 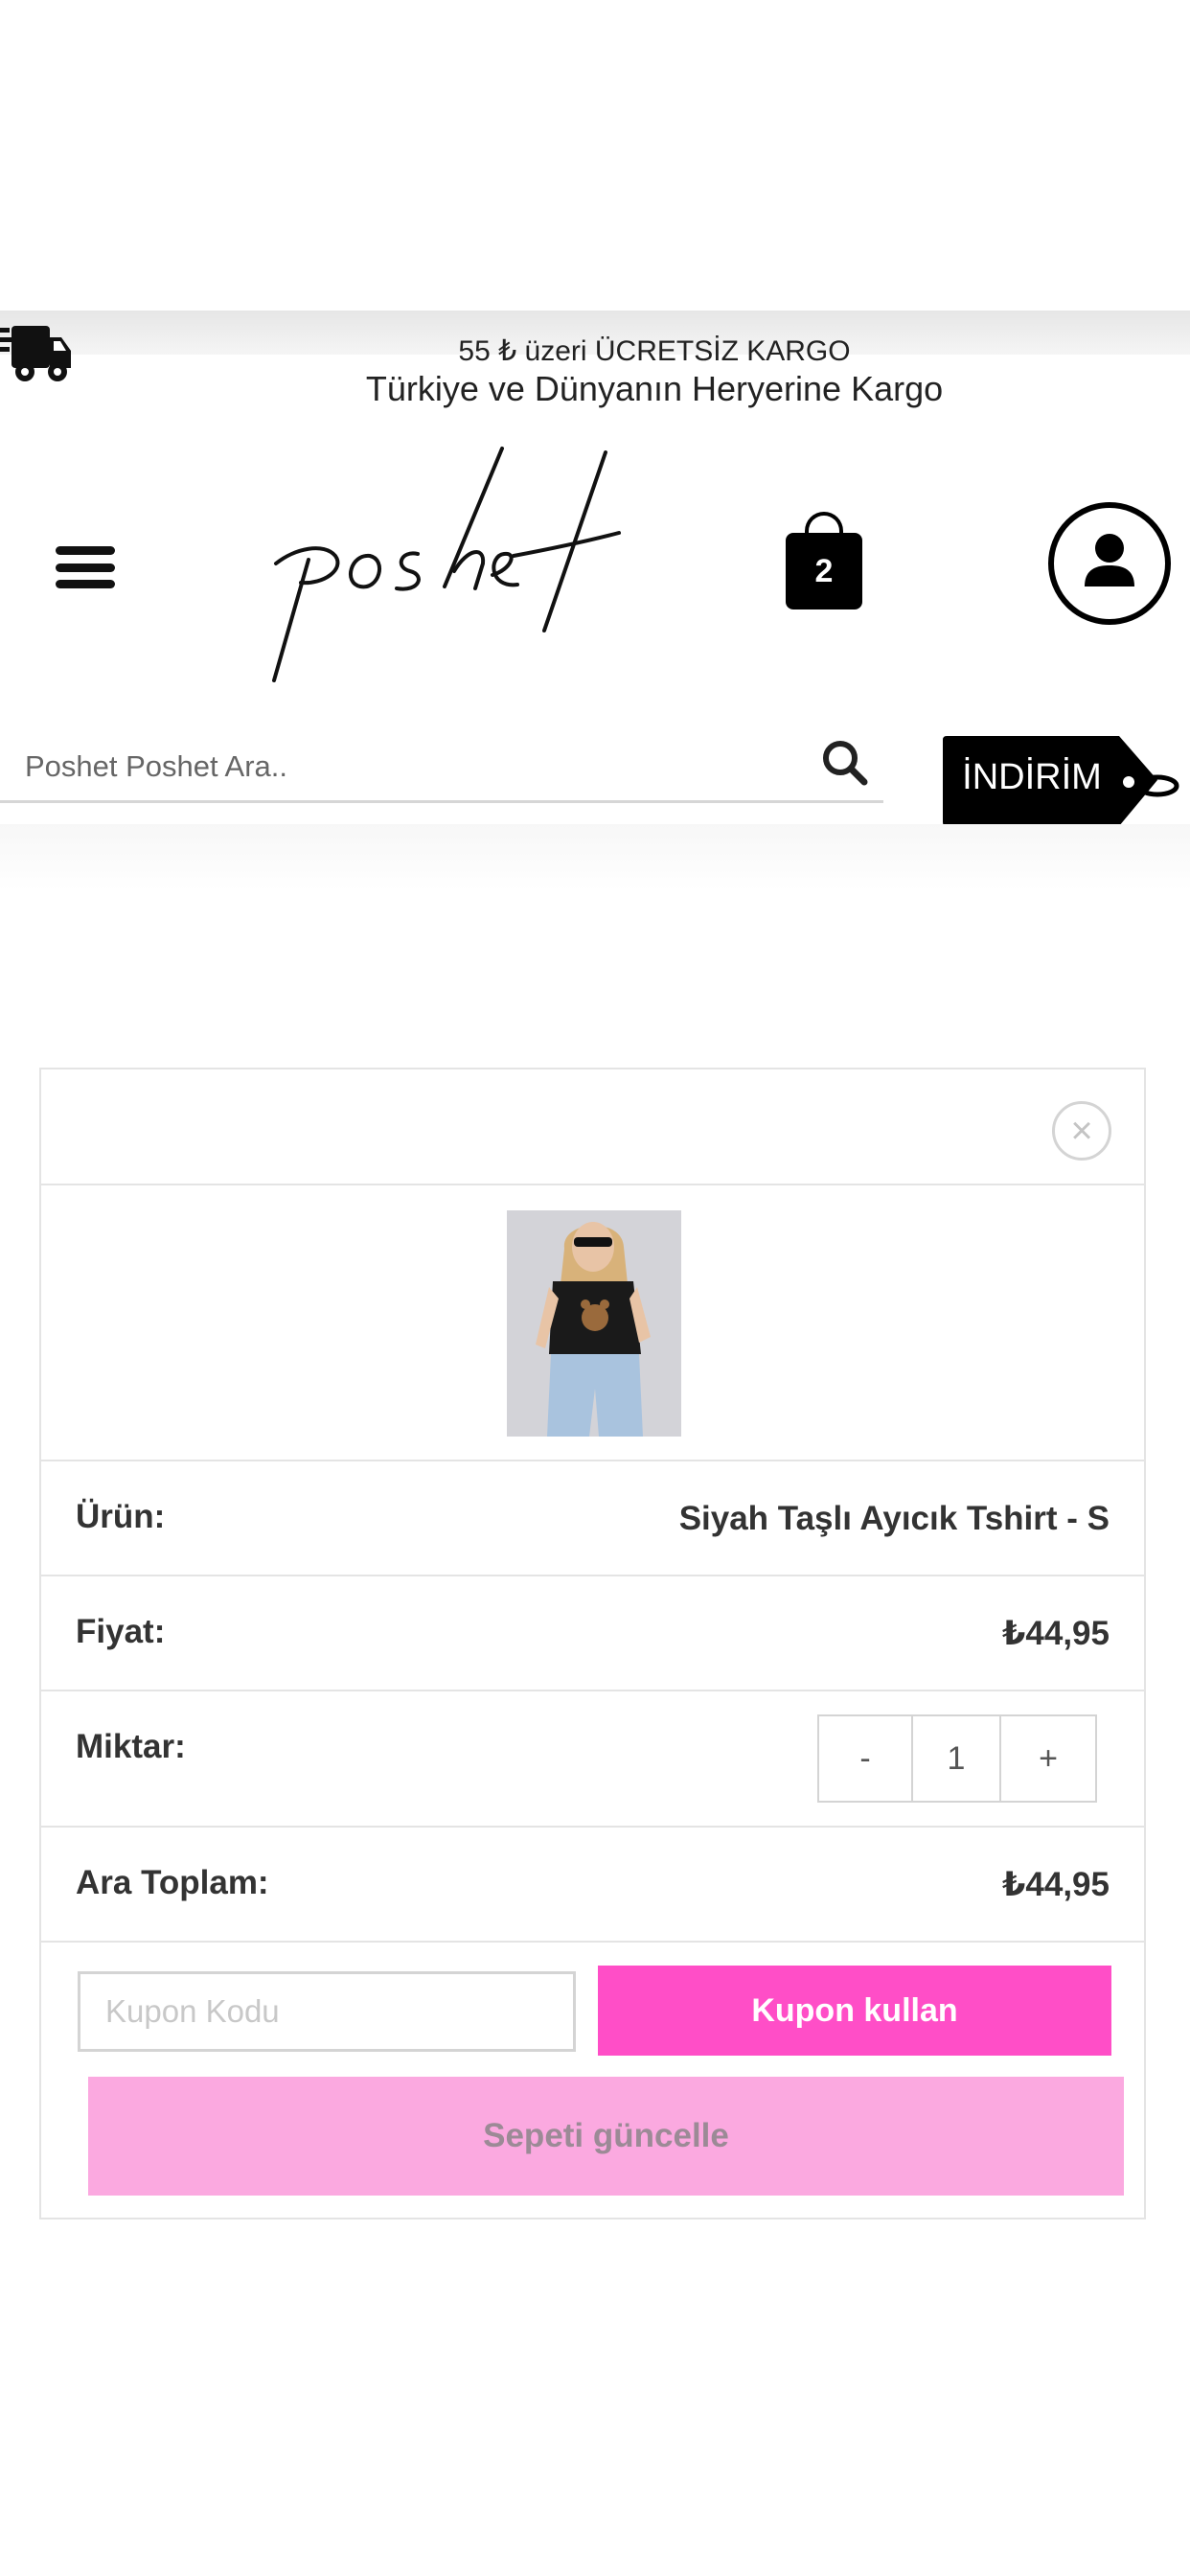 What do you see at coordinates (592, 1632) in the screenshot?
I see `price-row: Fiyat: ₺44,95` at bounding box center [592, 1632].